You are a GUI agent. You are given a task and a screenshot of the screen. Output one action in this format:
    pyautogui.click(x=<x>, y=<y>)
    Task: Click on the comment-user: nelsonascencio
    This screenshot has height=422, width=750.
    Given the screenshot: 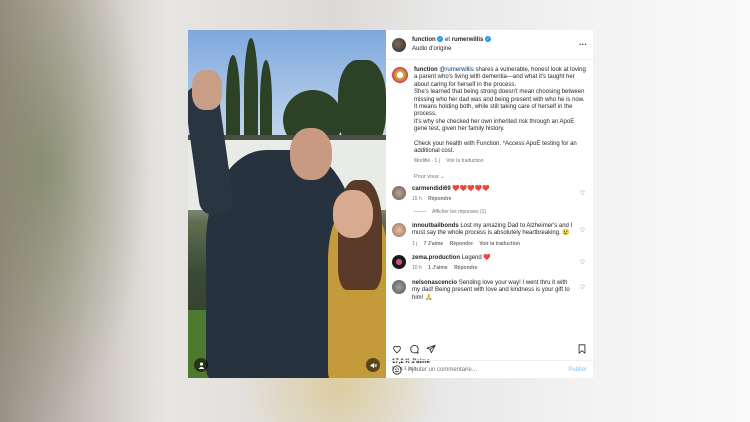 What is the action you would take?
    pyautogui.click(x=434, y=283)
    